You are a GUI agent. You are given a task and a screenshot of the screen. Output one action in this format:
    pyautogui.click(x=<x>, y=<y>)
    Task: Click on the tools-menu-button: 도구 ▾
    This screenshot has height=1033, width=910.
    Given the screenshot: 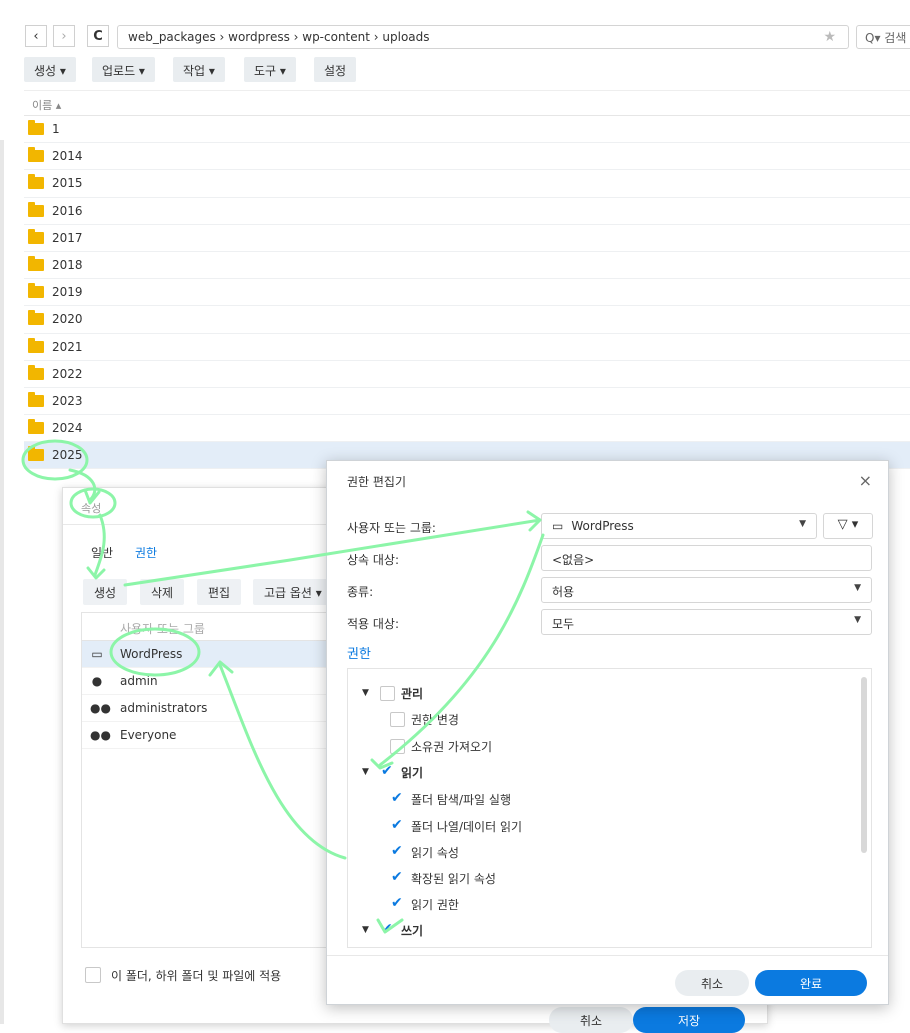 What is the action you would take?
    pyautogui.click(x=270, y=69)
    